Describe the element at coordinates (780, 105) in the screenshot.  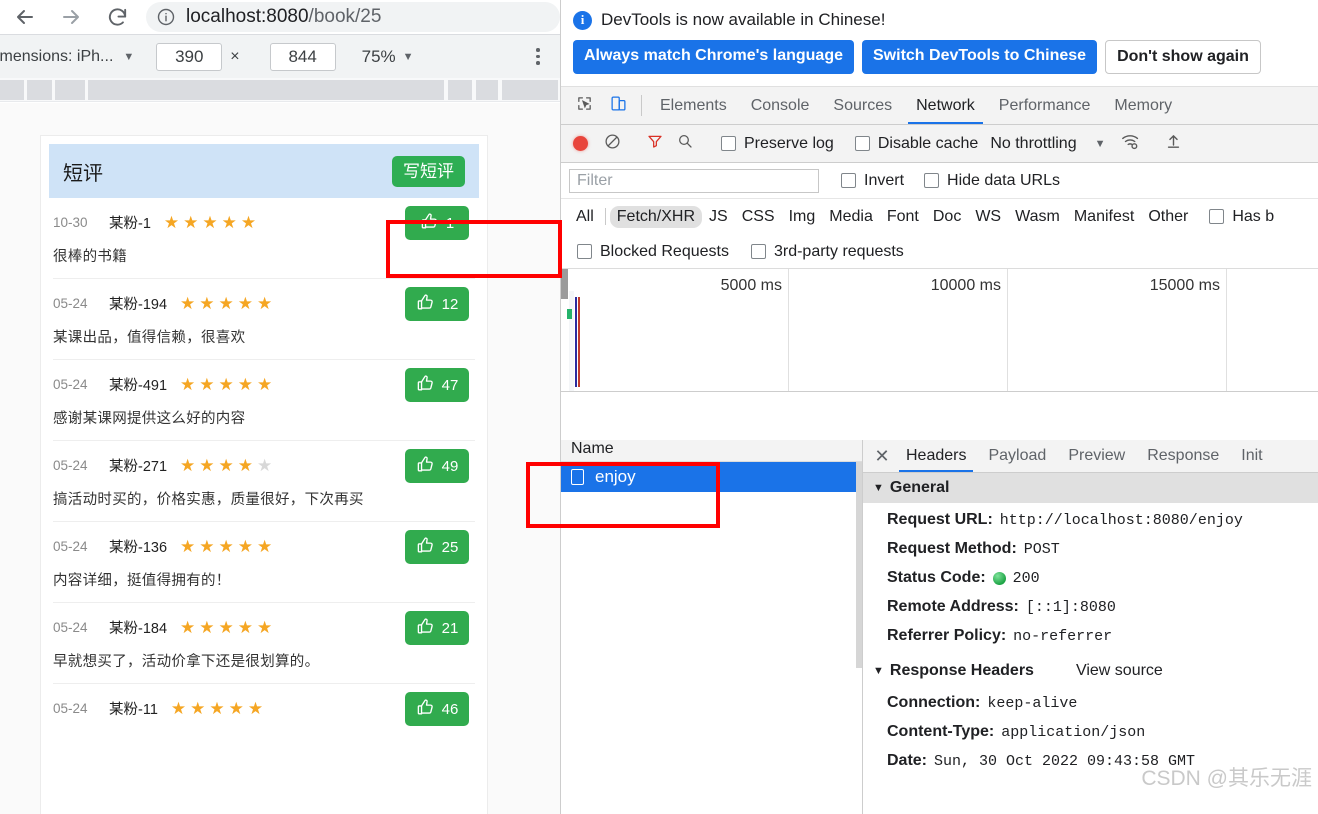
I see `tab-console: Console` at that location.